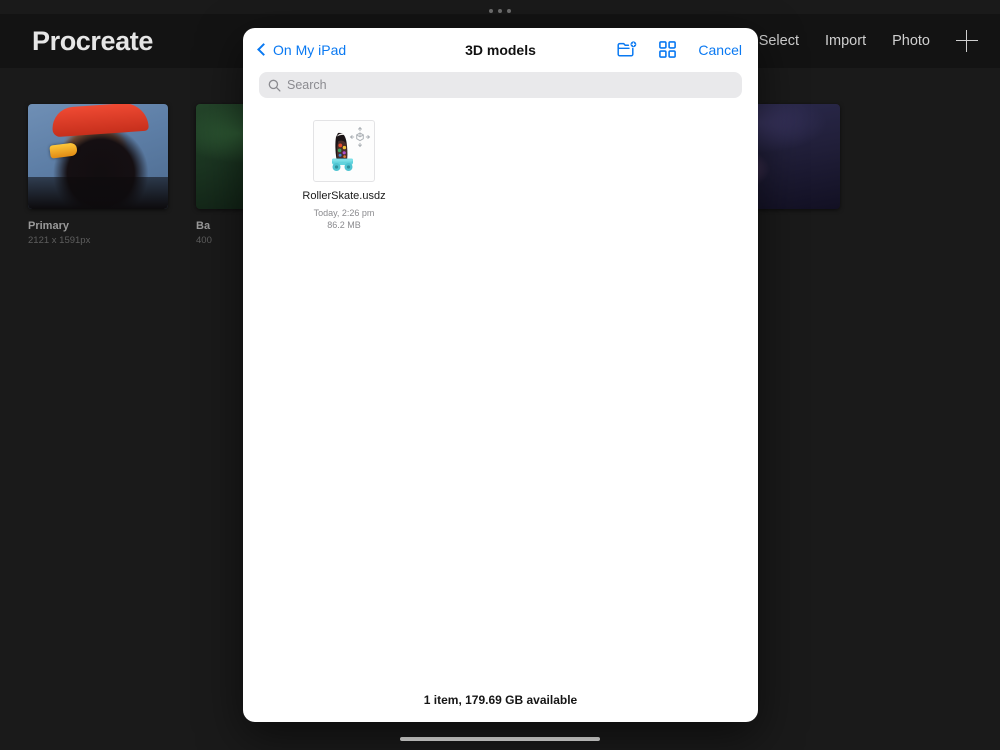 The width and height of the screenshot is (1000, 750). I want to click on grid-view-icon, so click(668, 49).